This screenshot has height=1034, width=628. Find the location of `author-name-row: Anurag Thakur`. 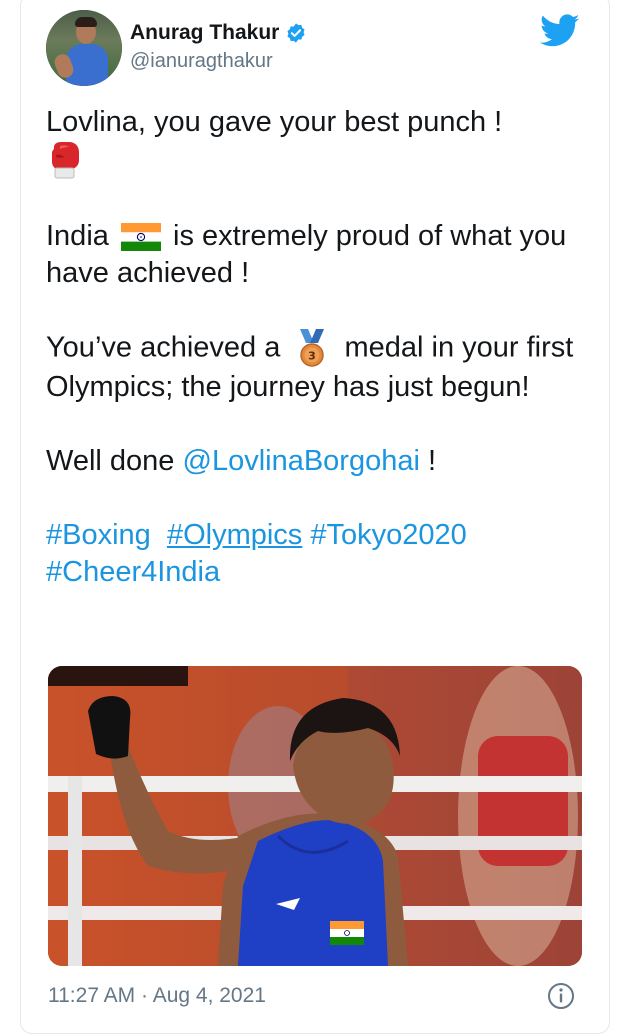

author-name-row: Anurag Thakur is located at coordinates (218, 33).